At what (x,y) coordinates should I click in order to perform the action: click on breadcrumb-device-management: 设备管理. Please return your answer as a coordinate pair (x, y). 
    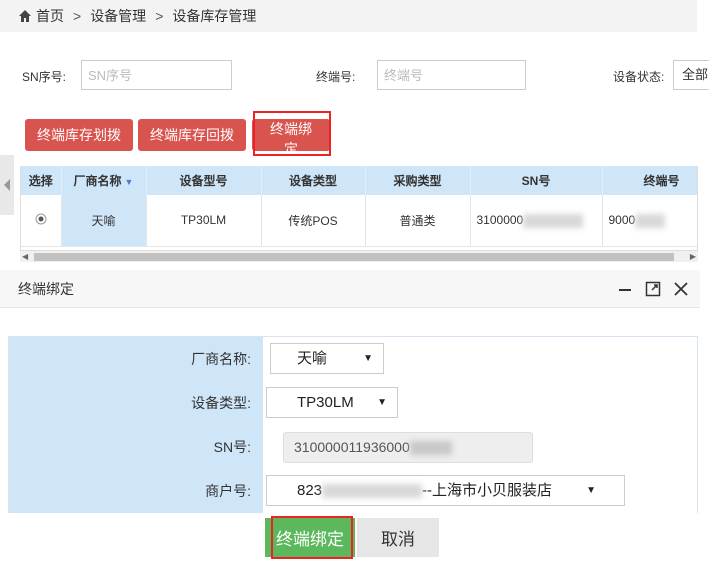
    Looking at the image, I should click on (118, 16).